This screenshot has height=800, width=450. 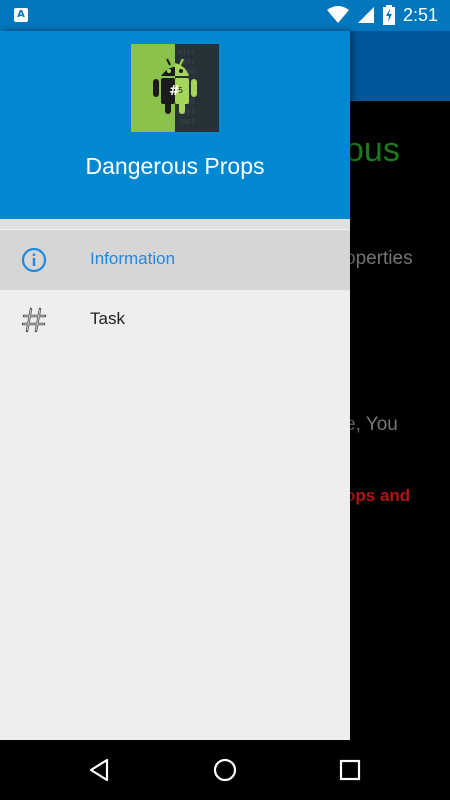 I want to click on signal-icon, so click(x=365, y=15).